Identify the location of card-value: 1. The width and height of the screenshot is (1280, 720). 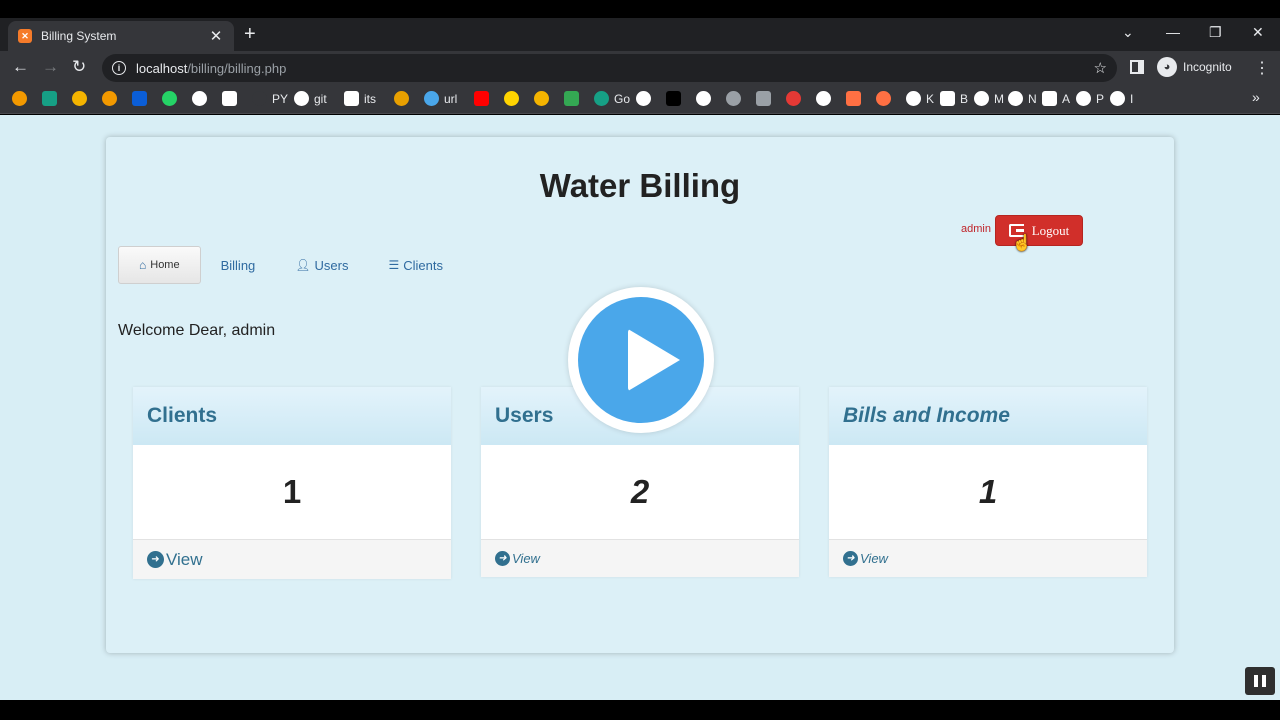
(292, 491).